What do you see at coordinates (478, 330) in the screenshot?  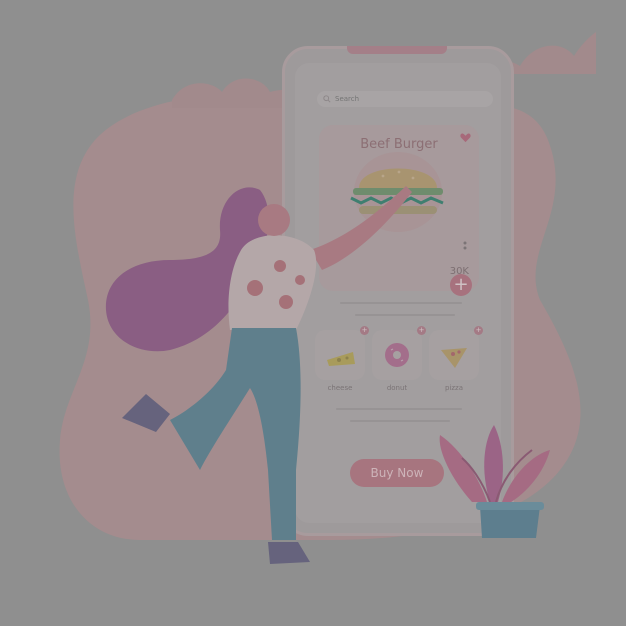 I see `category-add-badge: +` at bounding box center [478, 330].